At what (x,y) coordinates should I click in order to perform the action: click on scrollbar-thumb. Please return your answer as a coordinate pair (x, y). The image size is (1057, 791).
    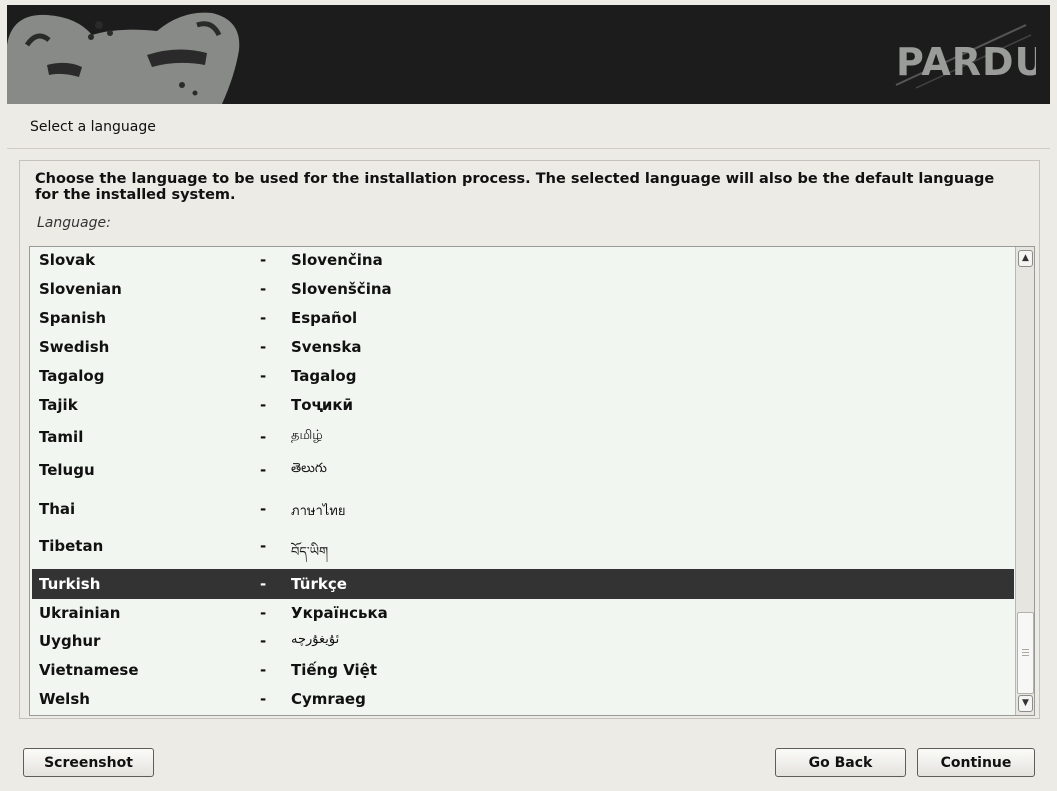
    Looking at the image, I should click on (1025, 653).